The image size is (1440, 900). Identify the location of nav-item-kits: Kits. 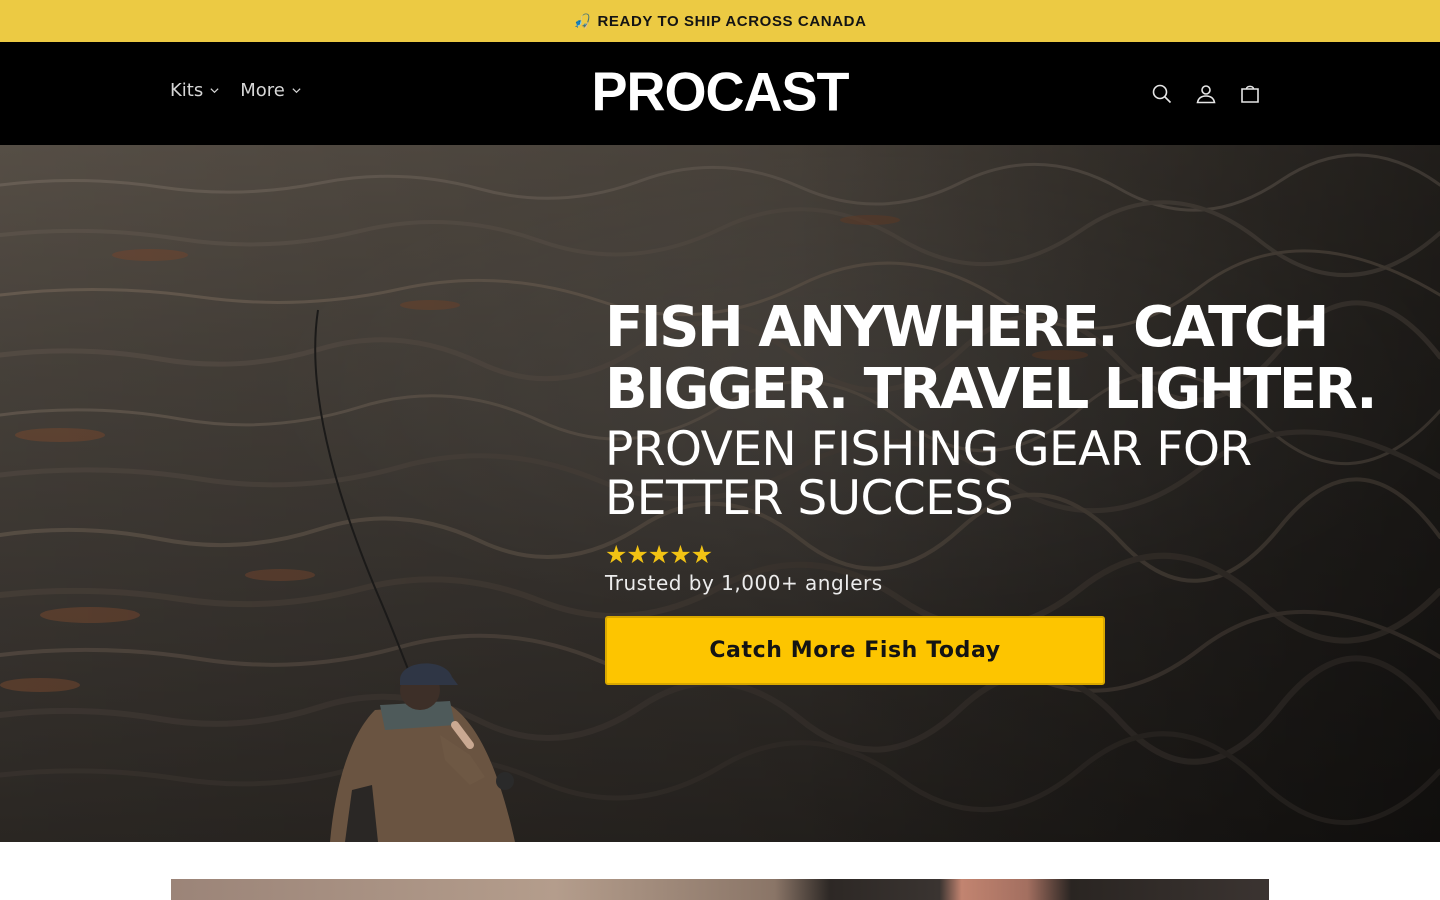
(195, 90).